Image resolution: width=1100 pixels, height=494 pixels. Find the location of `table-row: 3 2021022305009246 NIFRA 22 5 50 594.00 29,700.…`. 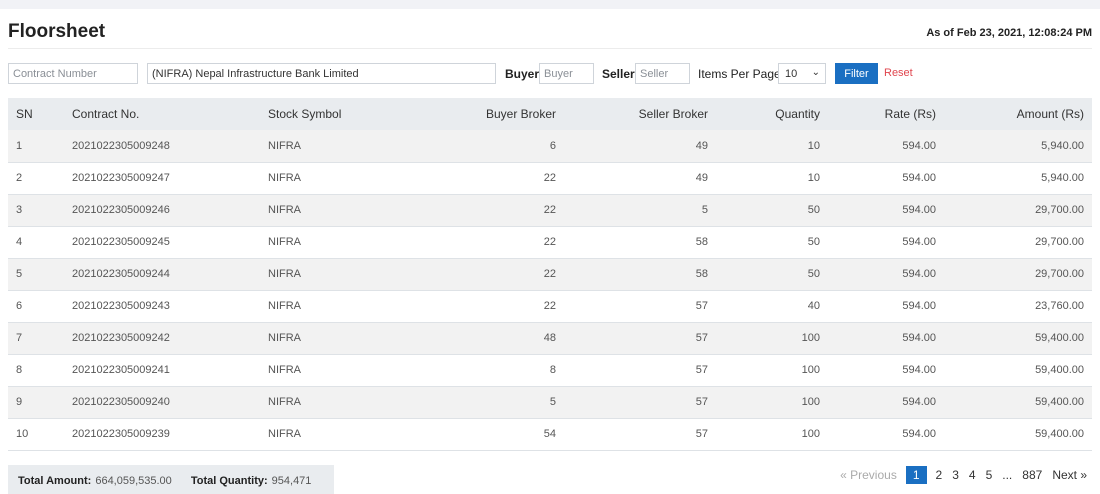

table-row: 3 2021022305009246 NIFRA 22 5 50 594.00 29,700.… is located at coordinates (550, 210).